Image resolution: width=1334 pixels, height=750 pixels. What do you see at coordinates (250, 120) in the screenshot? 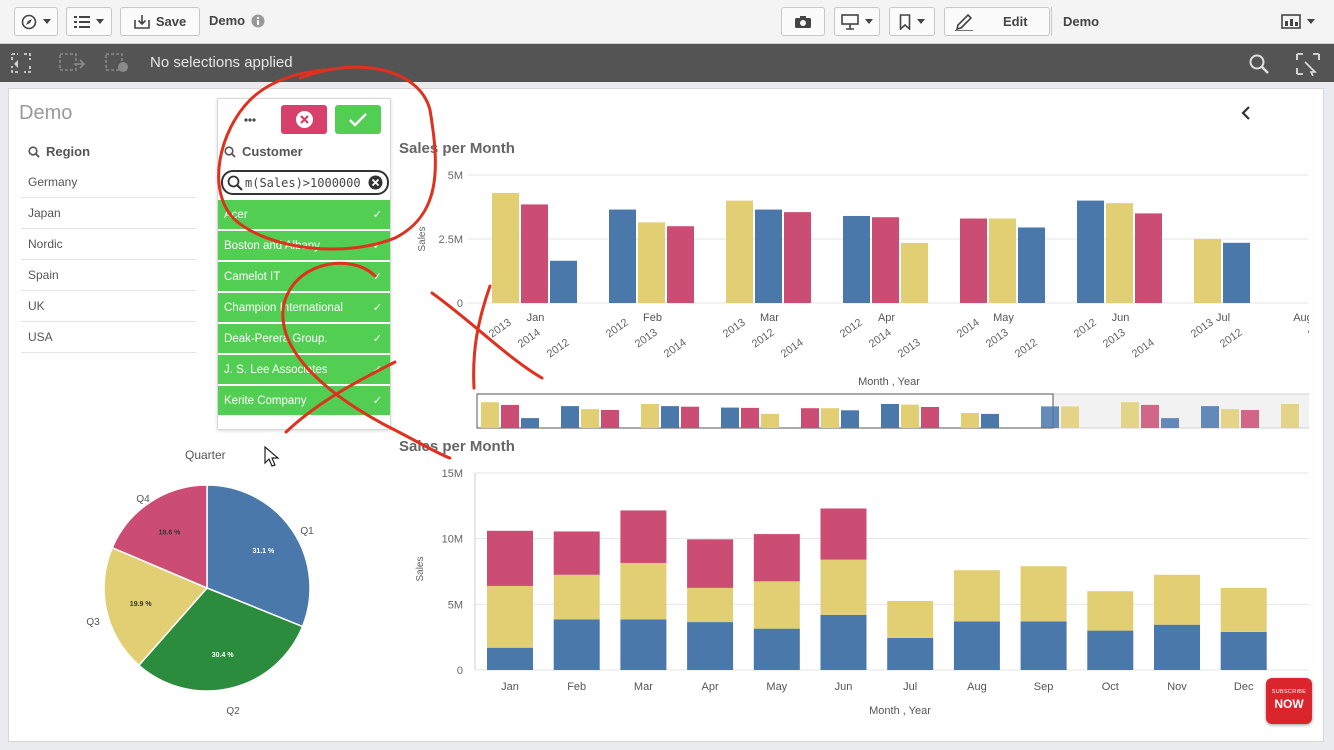
I see `more-options-icon` at bounding box center [250, 120].